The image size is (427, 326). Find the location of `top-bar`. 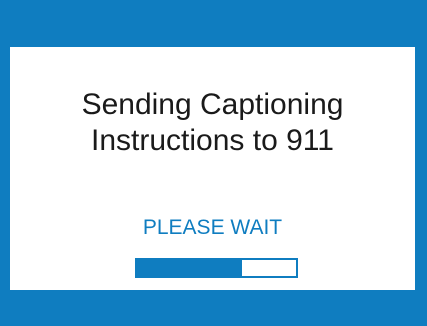

top-bar is located at coordinates (213, 23).